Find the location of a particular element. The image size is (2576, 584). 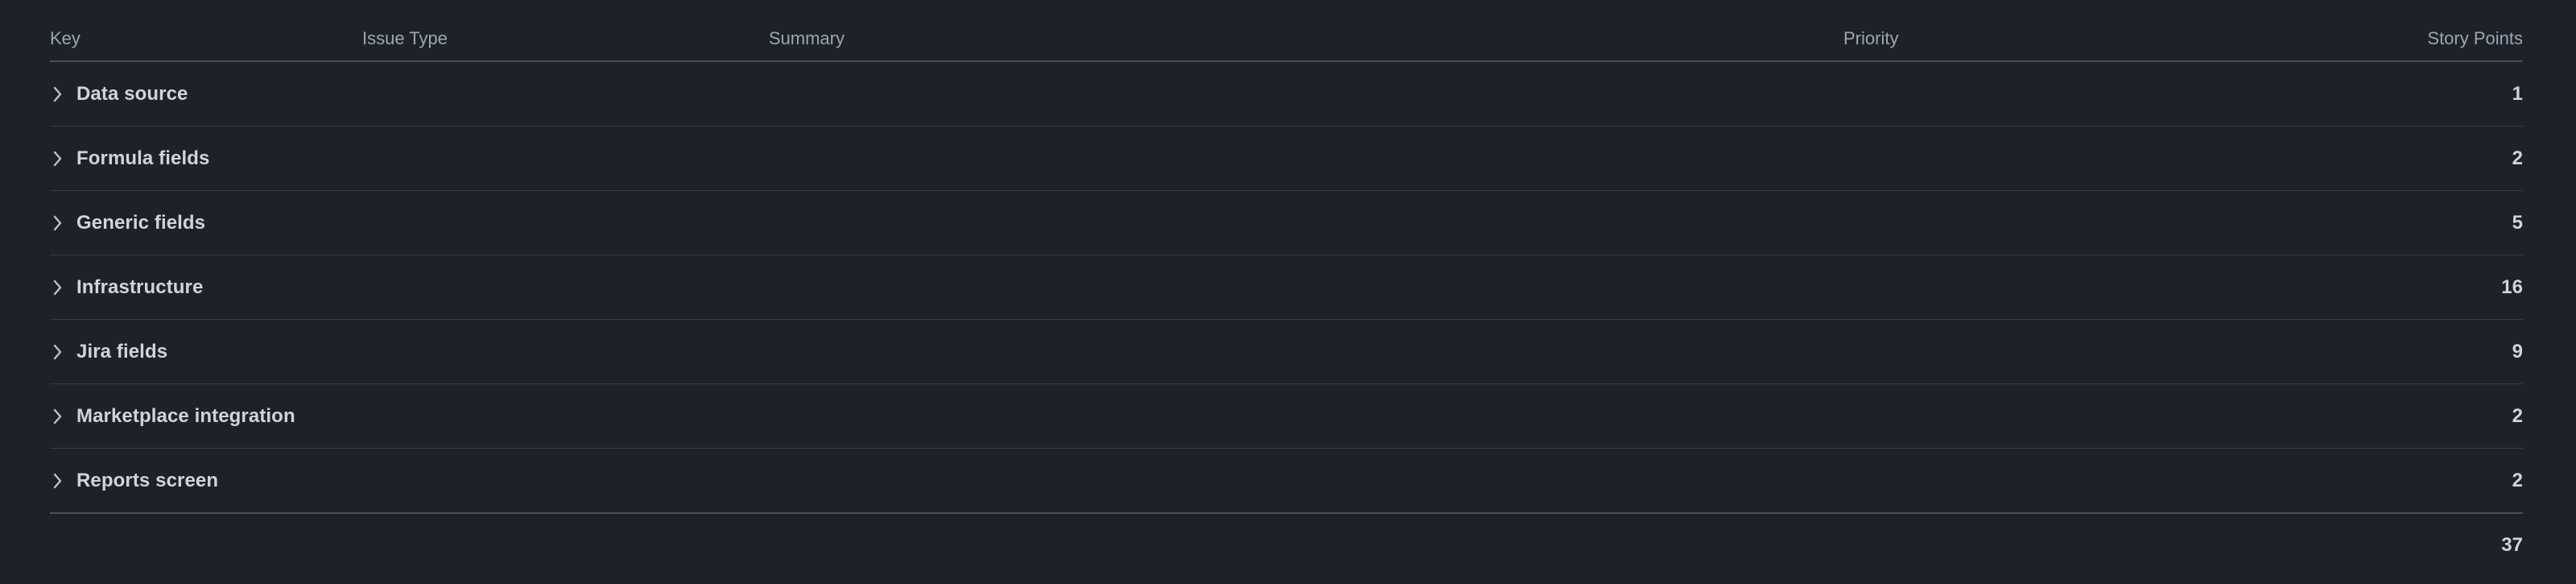

row-key-cell: Infrastructure is located at coordinates (206, 287).